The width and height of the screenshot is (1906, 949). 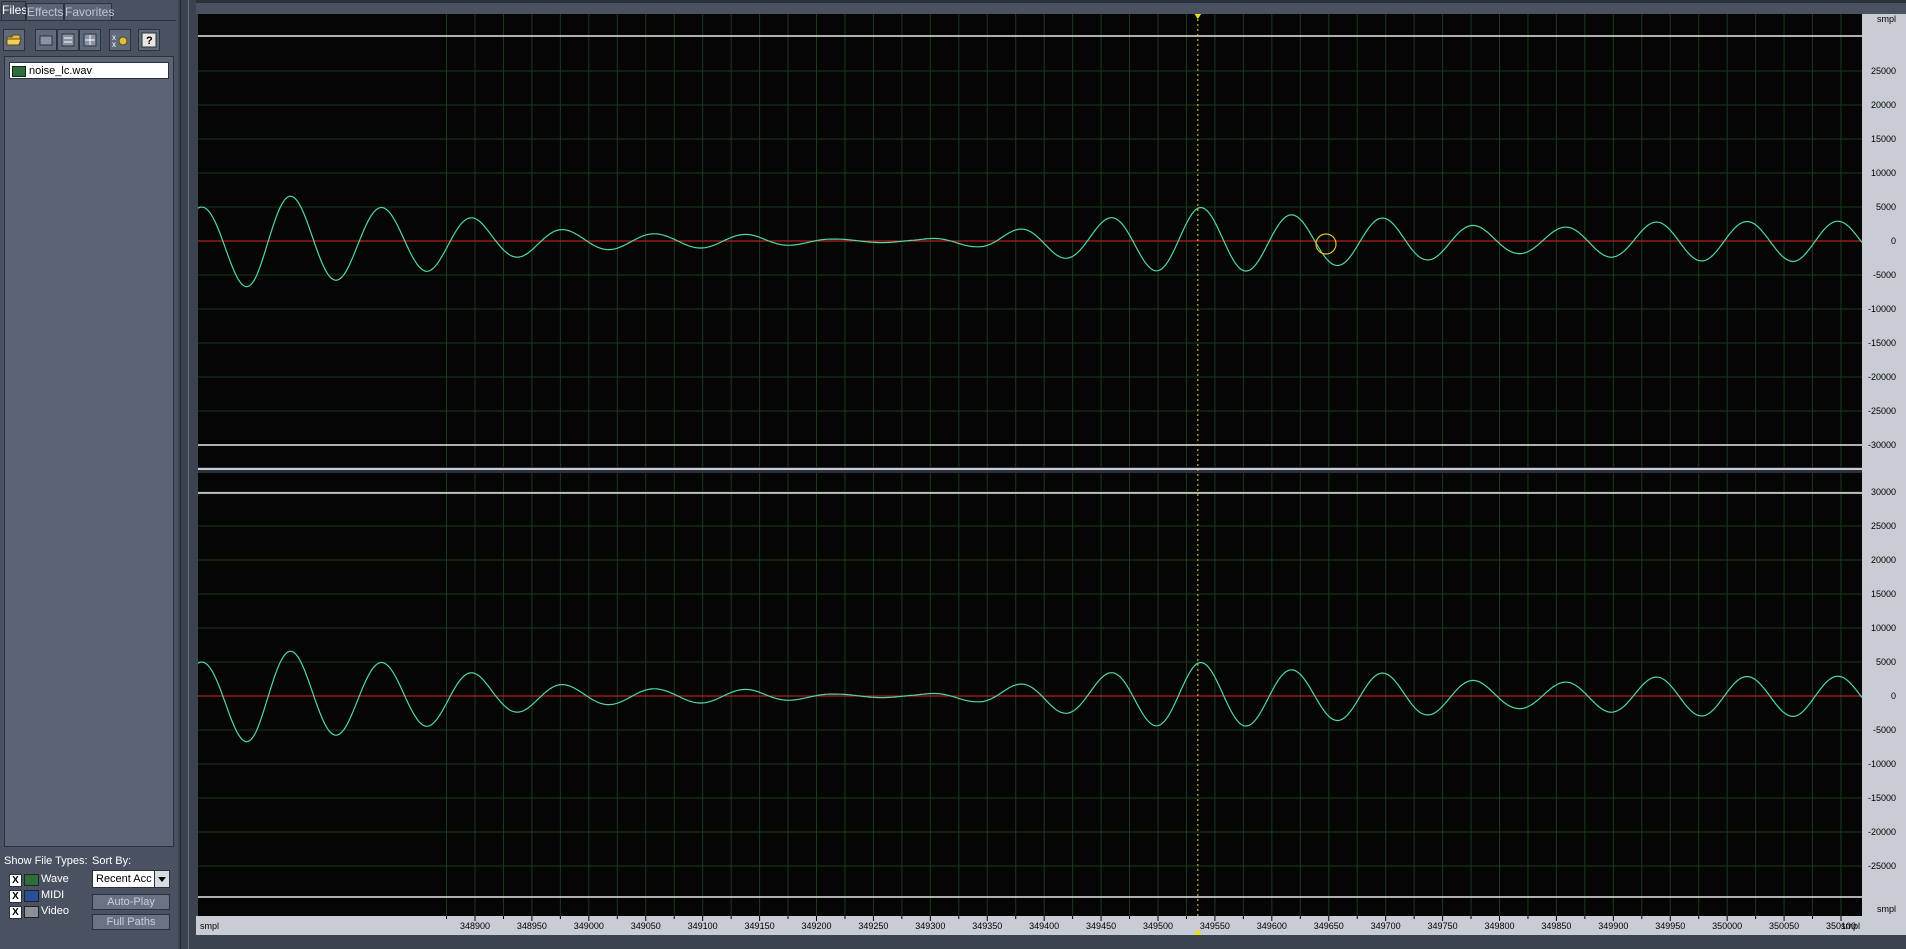 I want to click on time-tick-label: 349200, so click(x=816, y=926).